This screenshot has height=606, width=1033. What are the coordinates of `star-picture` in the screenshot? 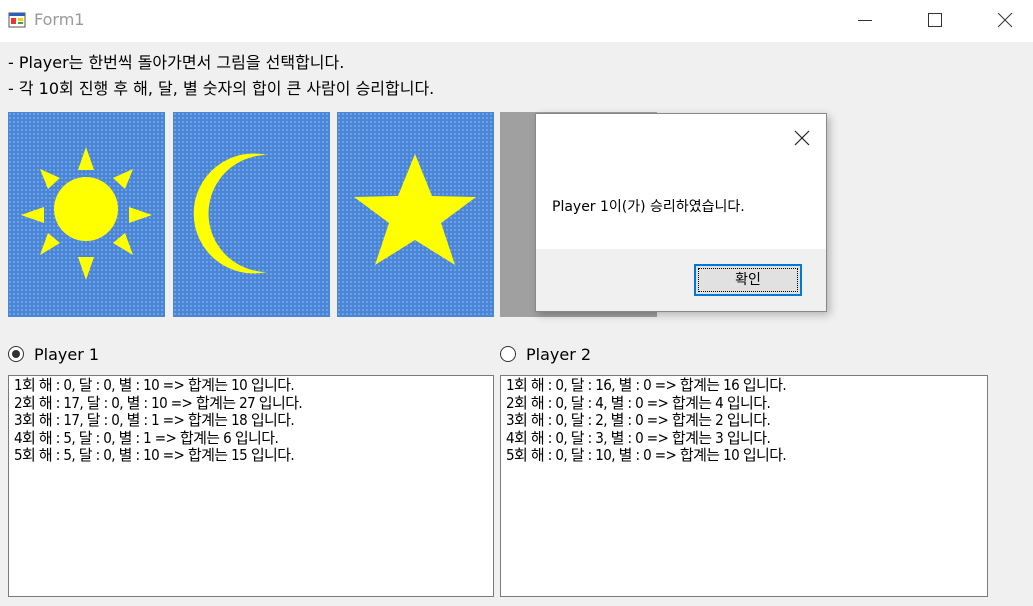 It's located at (415, 214).